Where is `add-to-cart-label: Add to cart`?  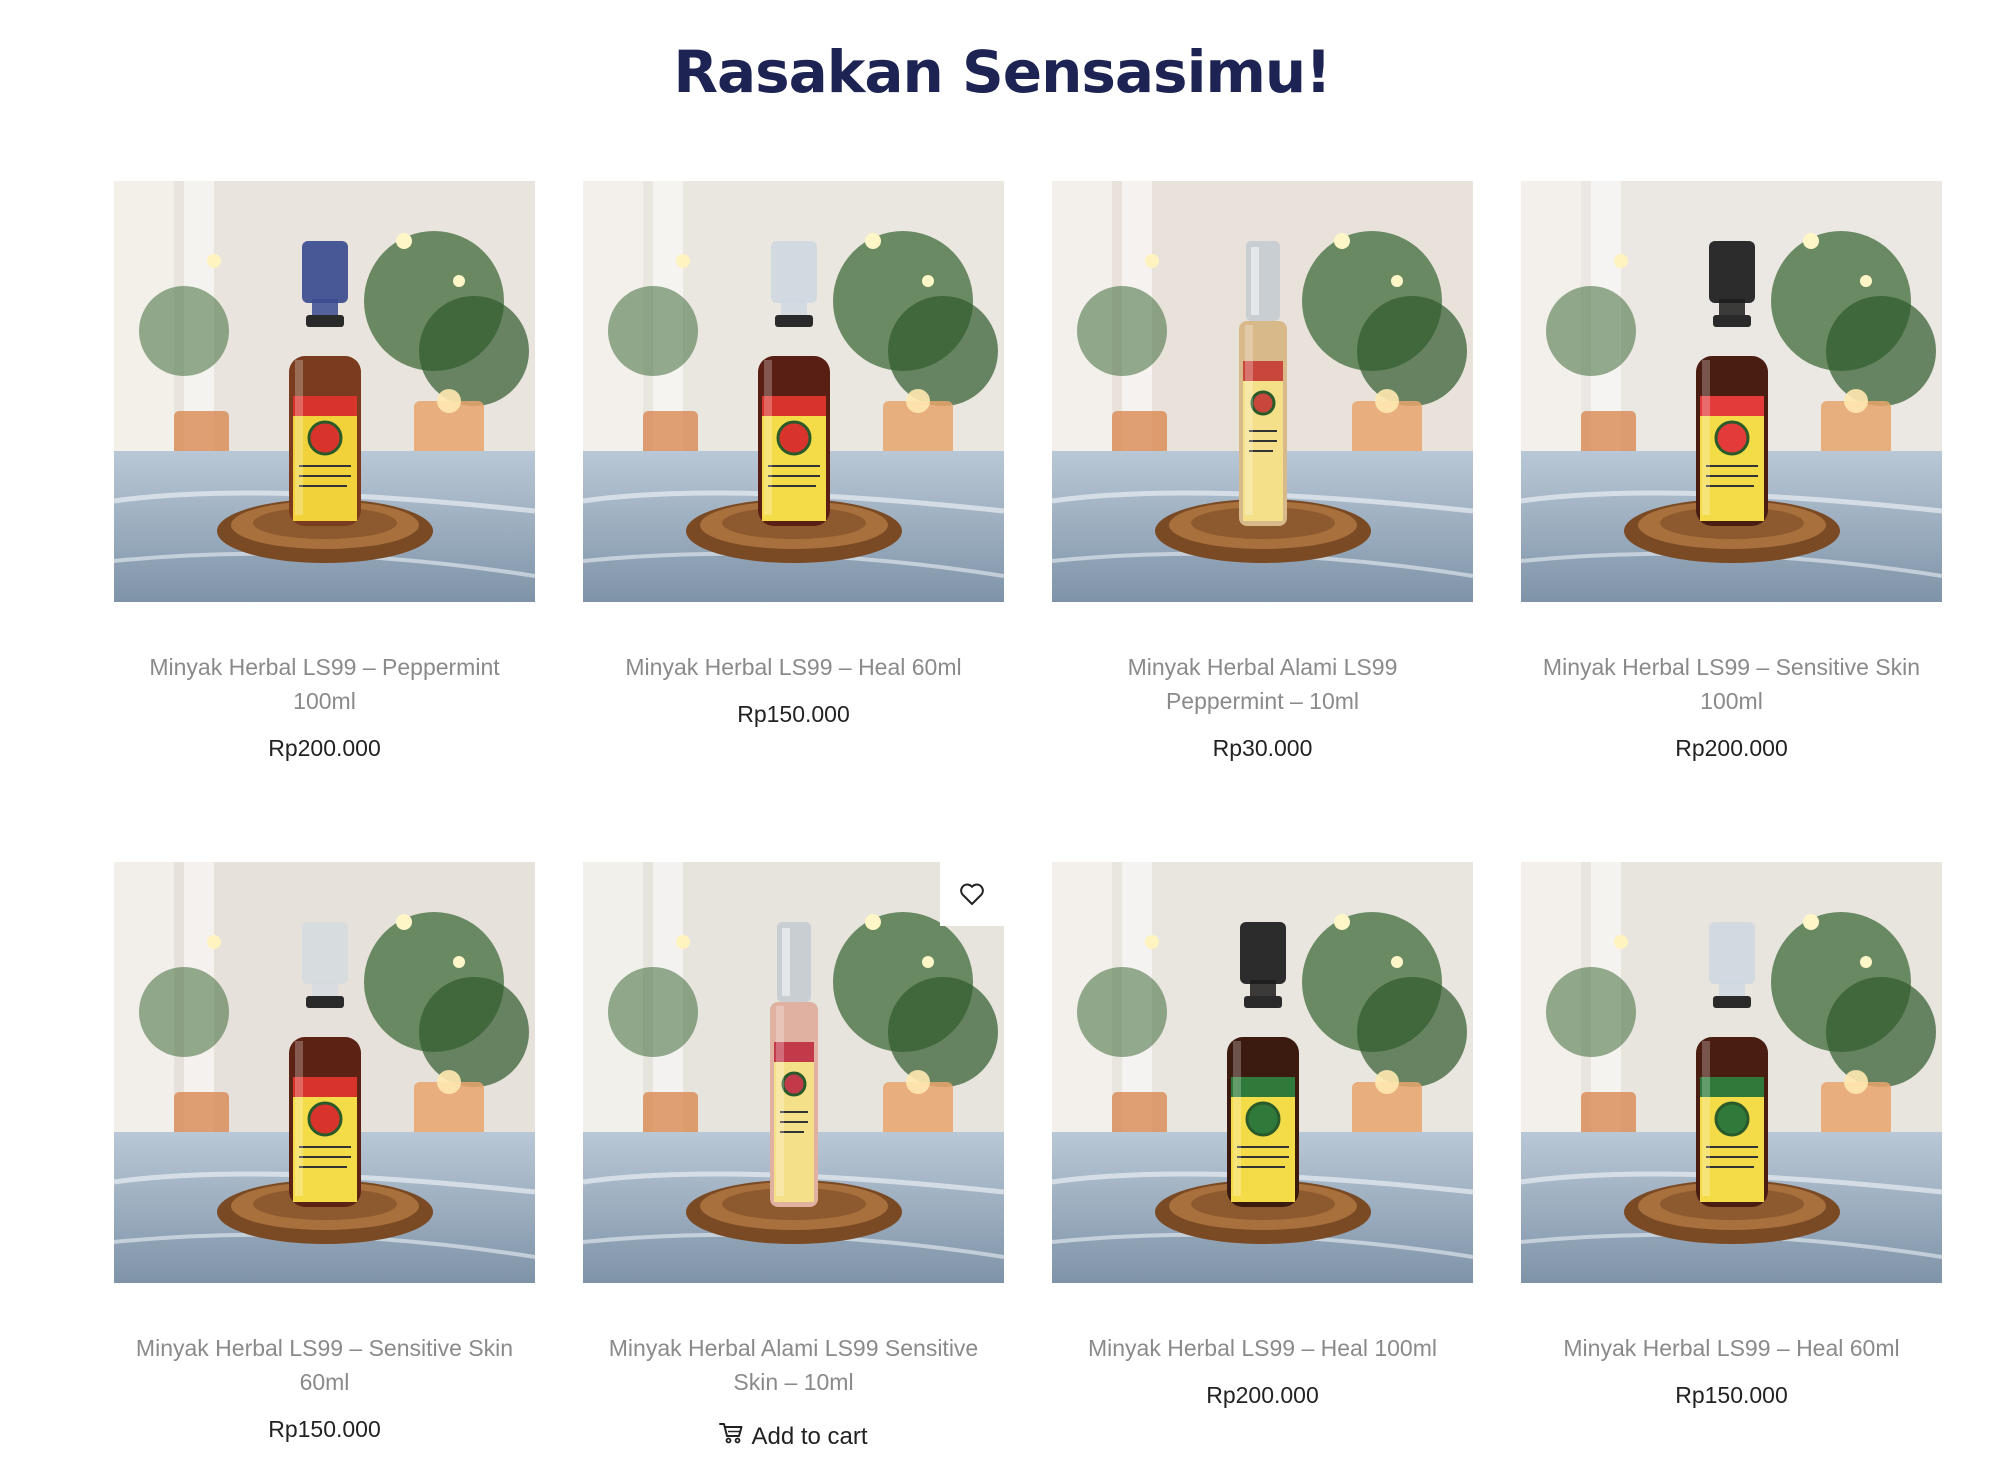
add-to-cart-label: Add to cart is located at coordinates (809, 1436).